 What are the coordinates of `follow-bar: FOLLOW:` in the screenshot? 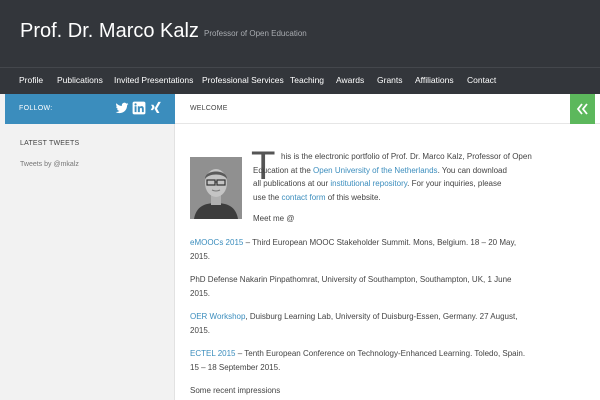 It's located at (90, 109).